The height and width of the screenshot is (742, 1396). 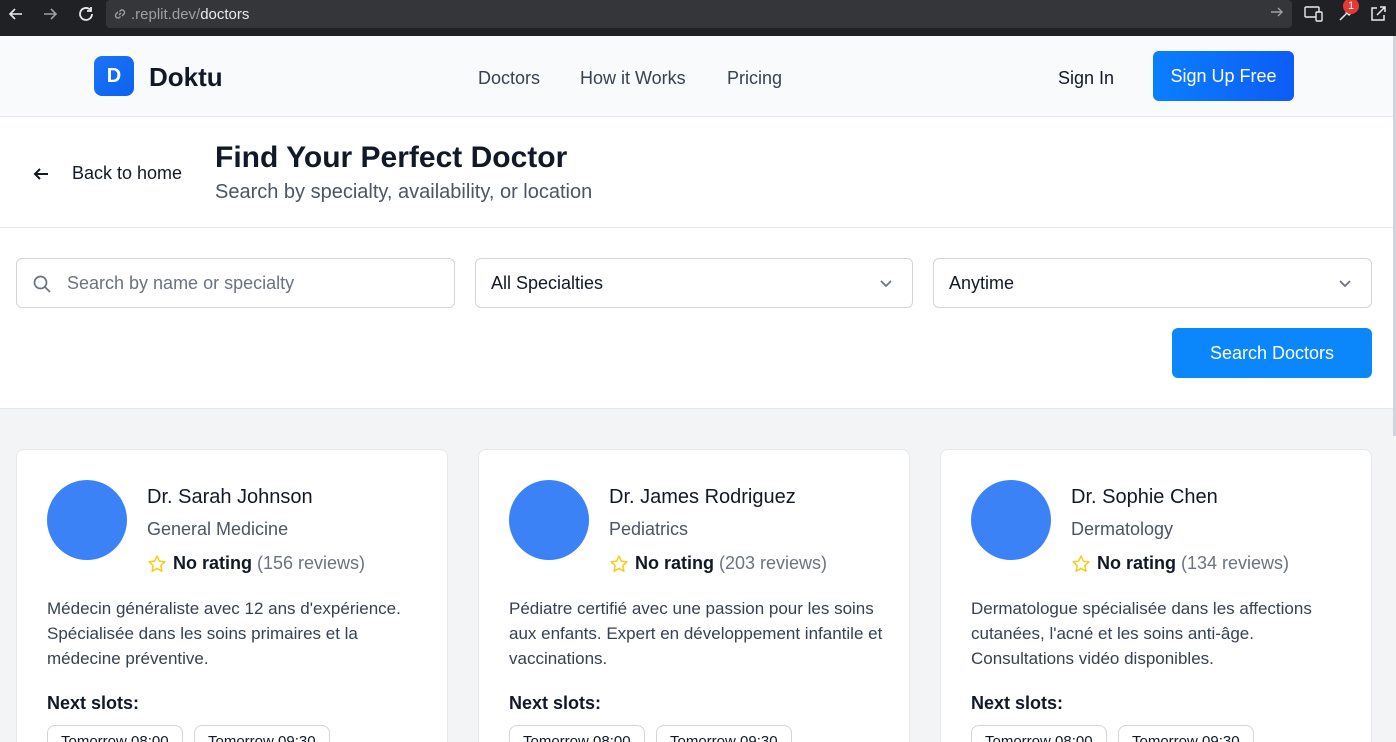 What do you see at coordinates (1152, 283) in the screenshot?
I see `availability-select: Anytime` at bounding box center [1152, 283].